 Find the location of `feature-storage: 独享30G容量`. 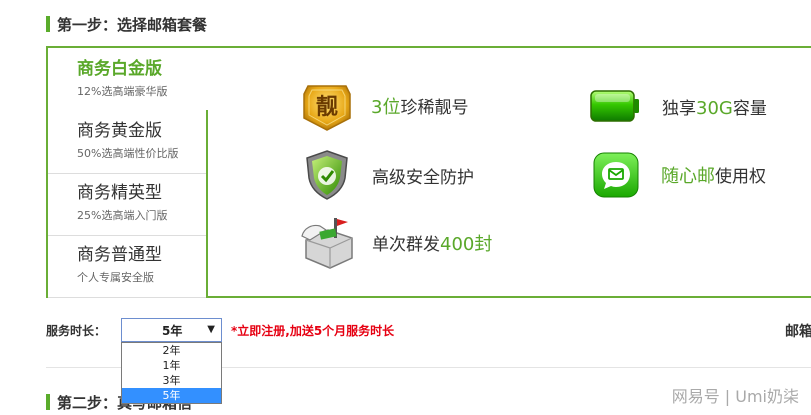

feature-storage: 独享30G容量 is located at coordinates (678, 106).